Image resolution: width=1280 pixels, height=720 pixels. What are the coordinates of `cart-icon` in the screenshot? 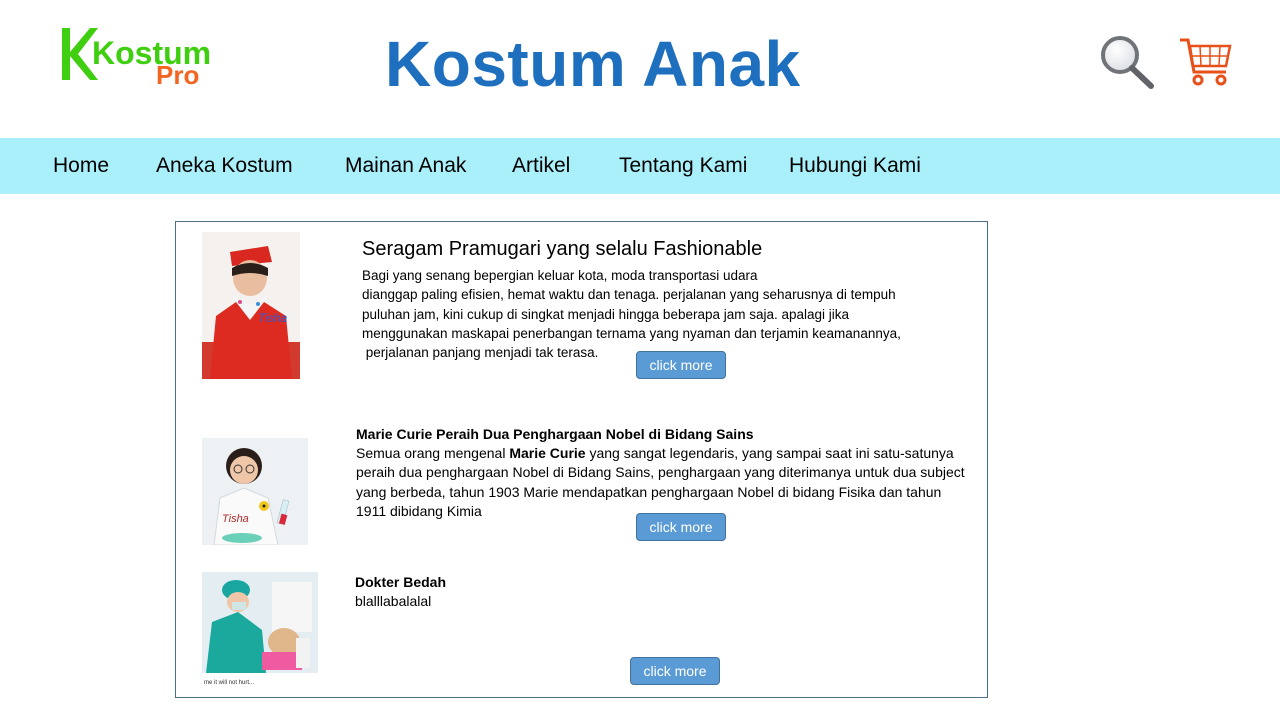 It's located at (1206, 62).